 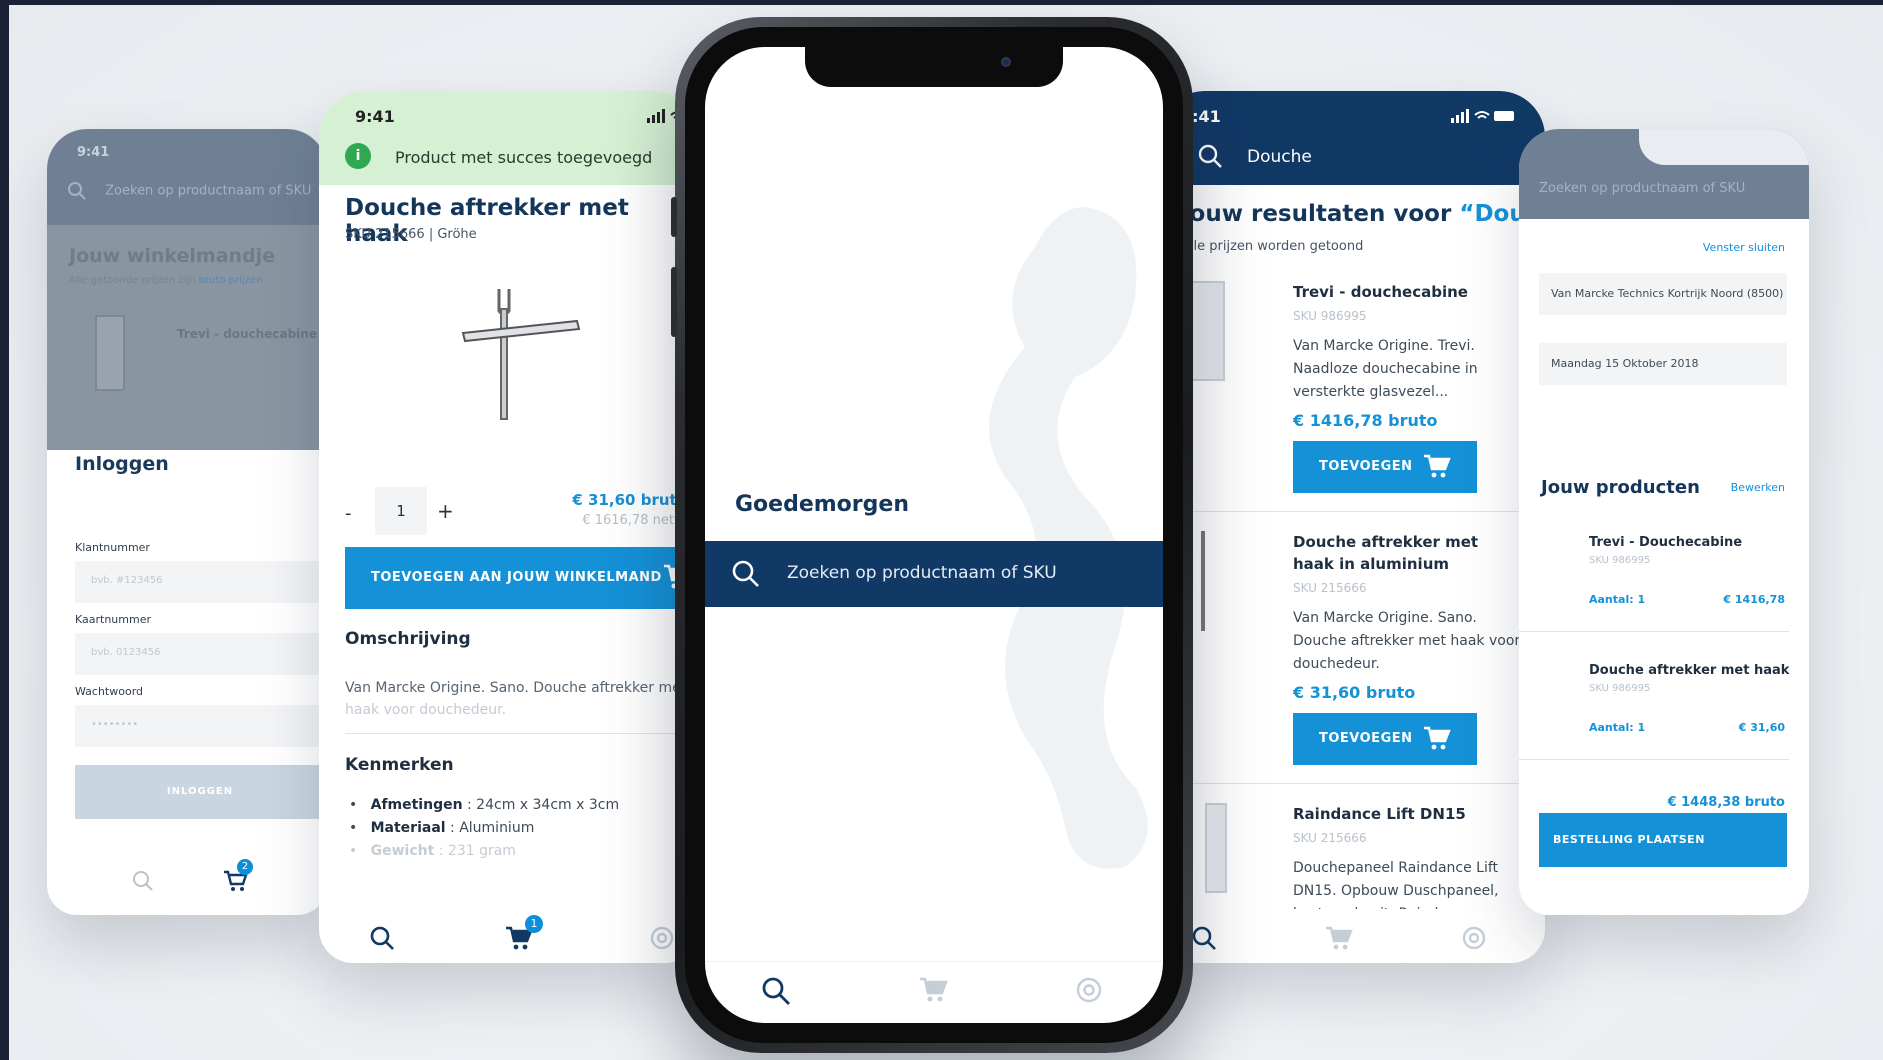 What do you see at coordinates (509, 937) in the screenshot?
I see `tab-bar: 1` at bounding box center [509, 937].